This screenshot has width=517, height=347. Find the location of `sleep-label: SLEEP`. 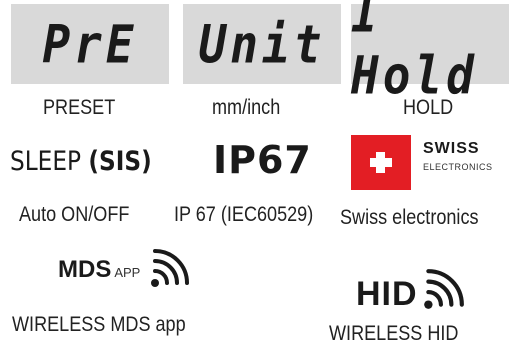

sleep-label: SLEEP is located at coordinates (46, 161).